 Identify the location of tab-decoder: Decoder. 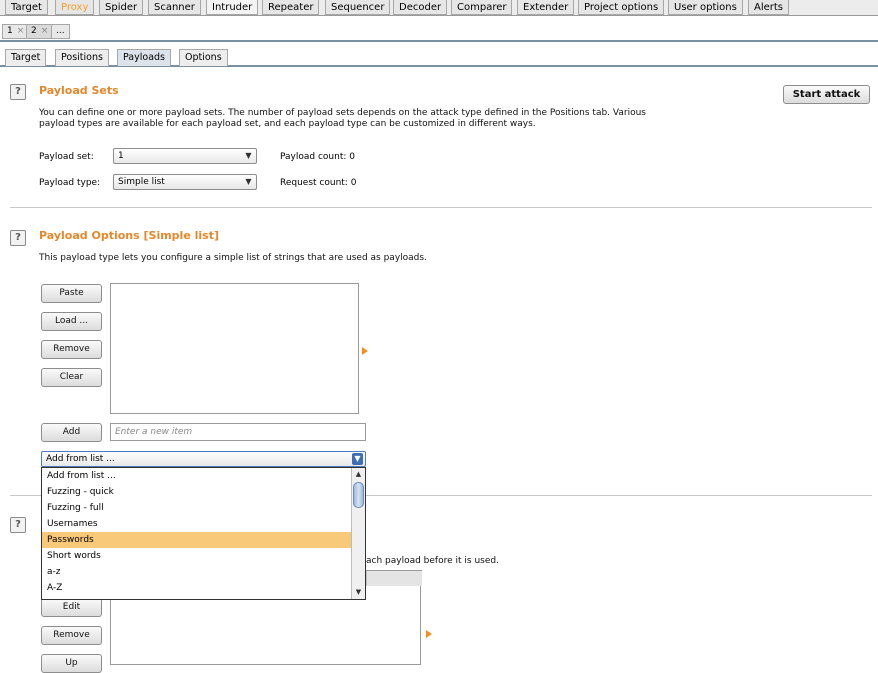
(420, 7).